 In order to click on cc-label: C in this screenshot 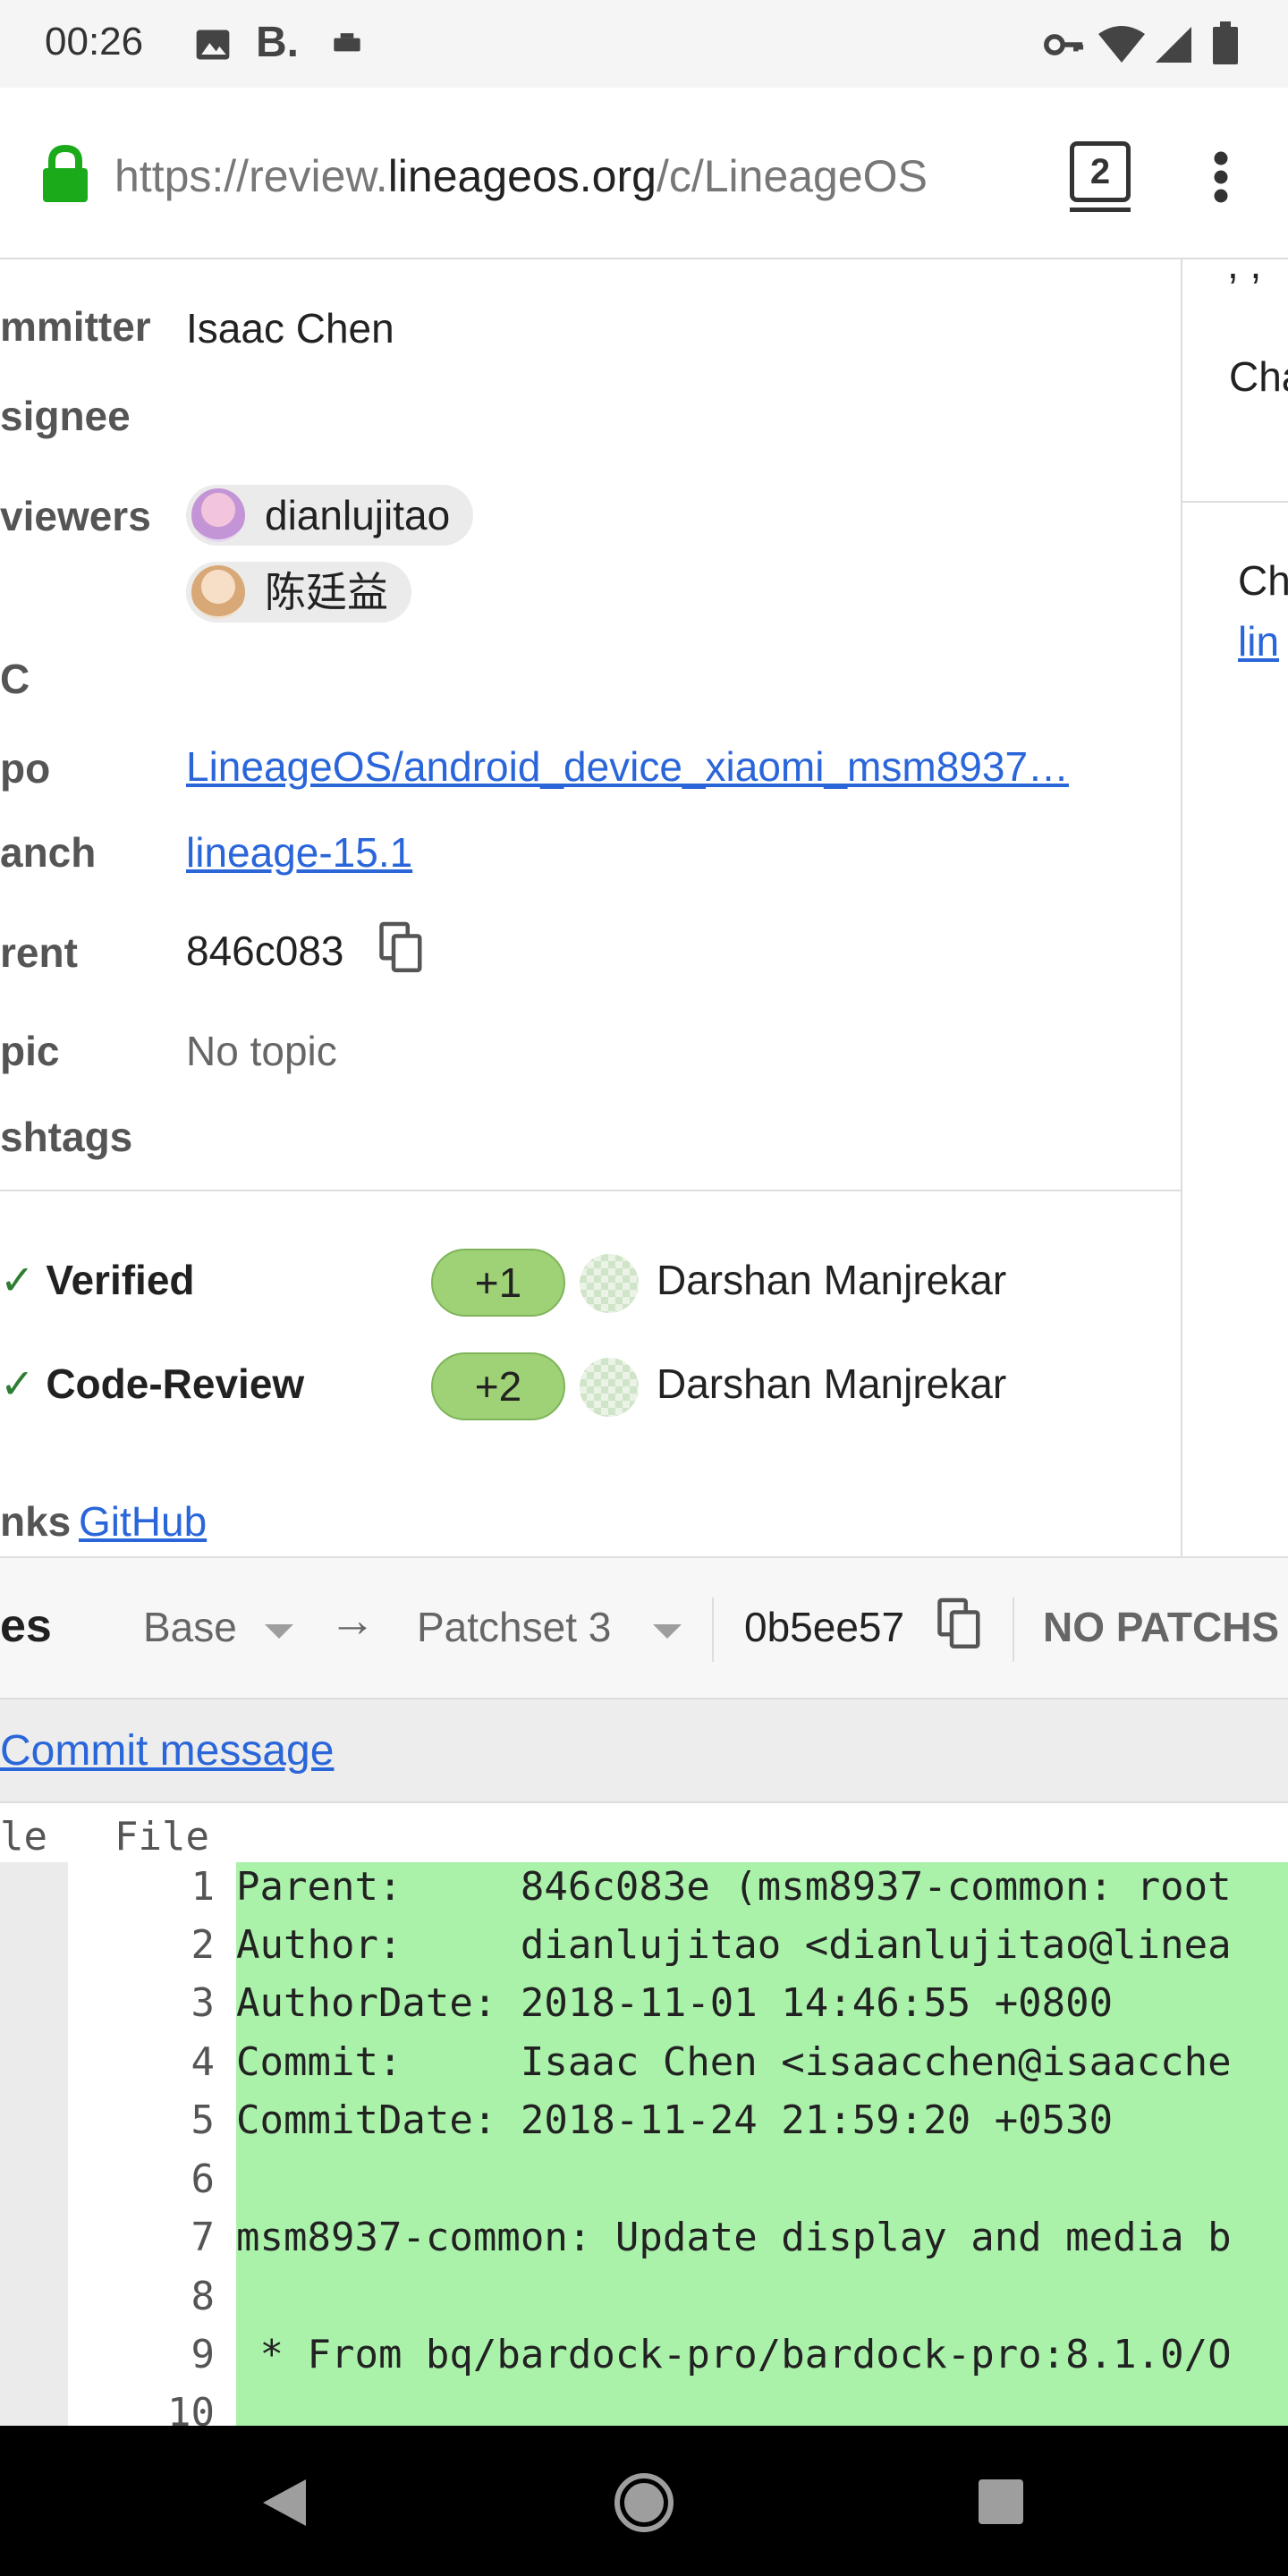, I will do `click(15, 679)`.